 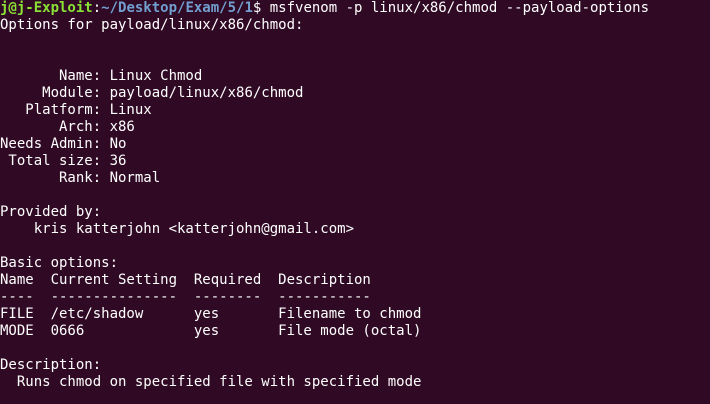 I want to click on info-key: Needs Admin:, so click(x=55, y=144).